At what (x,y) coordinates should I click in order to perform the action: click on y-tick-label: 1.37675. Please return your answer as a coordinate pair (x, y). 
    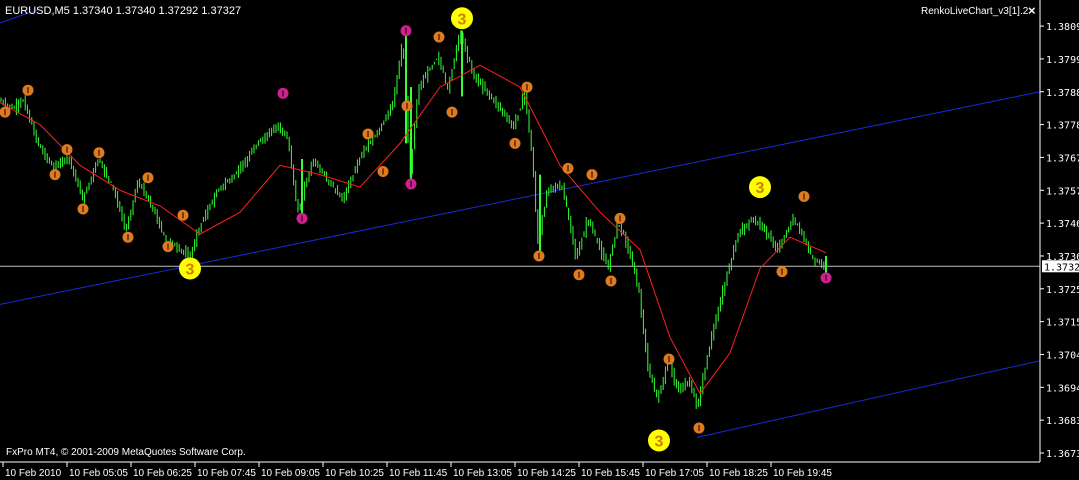
    Looking at the image, I should click on (1062, 158).